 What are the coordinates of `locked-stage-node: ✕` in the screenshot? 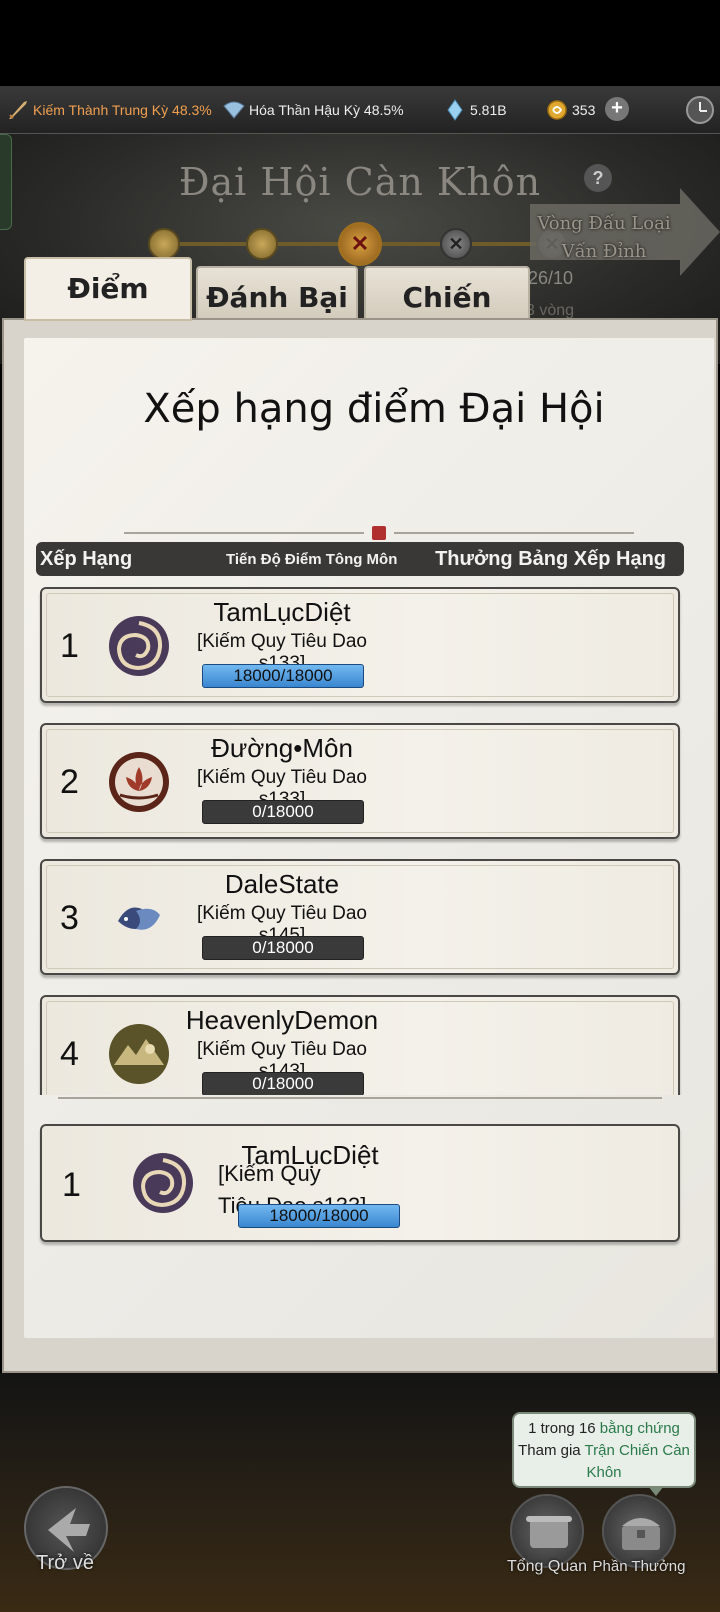 It's located at (456, 244).